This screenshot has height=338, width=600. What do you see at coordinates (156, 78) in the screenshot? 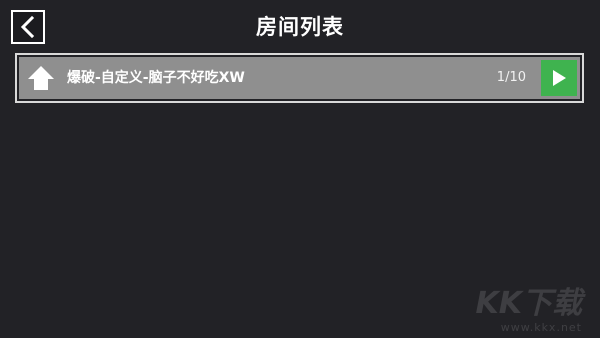
I see `room-name: 爆破-自定义-脑子不好吃XW` at bounding box center [156, 78].